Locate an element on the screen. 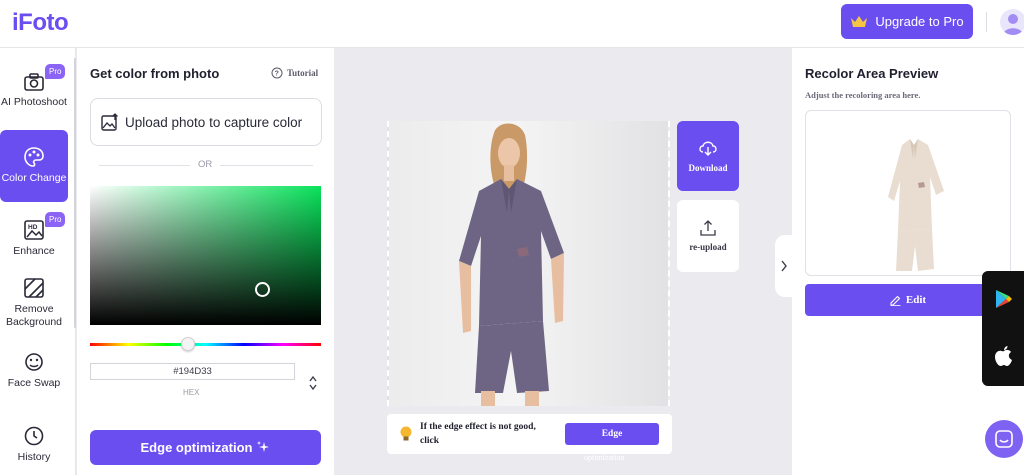  or-text: OR is located at coordinates (205, 164).